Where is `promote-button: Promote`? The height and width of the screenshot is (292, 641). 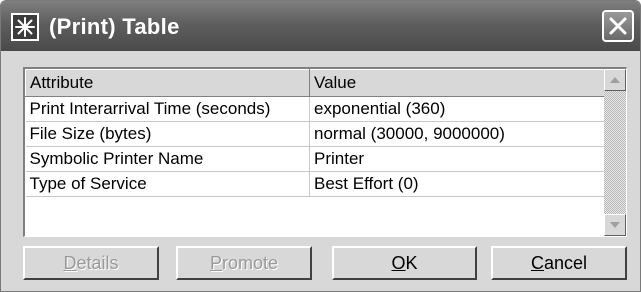 promote-button: Promote is located at coordinates (244, 263).